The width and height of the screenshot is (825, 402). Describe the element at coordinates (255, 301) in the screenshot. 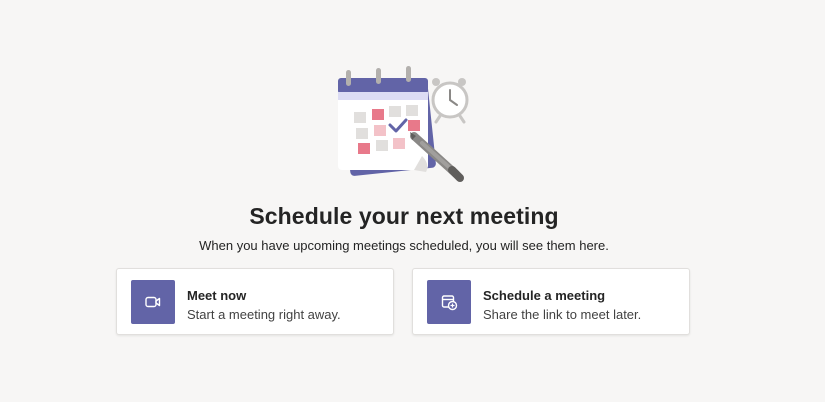

I see `meet-now-card: Meet now Start a meeting right away.` at that location.